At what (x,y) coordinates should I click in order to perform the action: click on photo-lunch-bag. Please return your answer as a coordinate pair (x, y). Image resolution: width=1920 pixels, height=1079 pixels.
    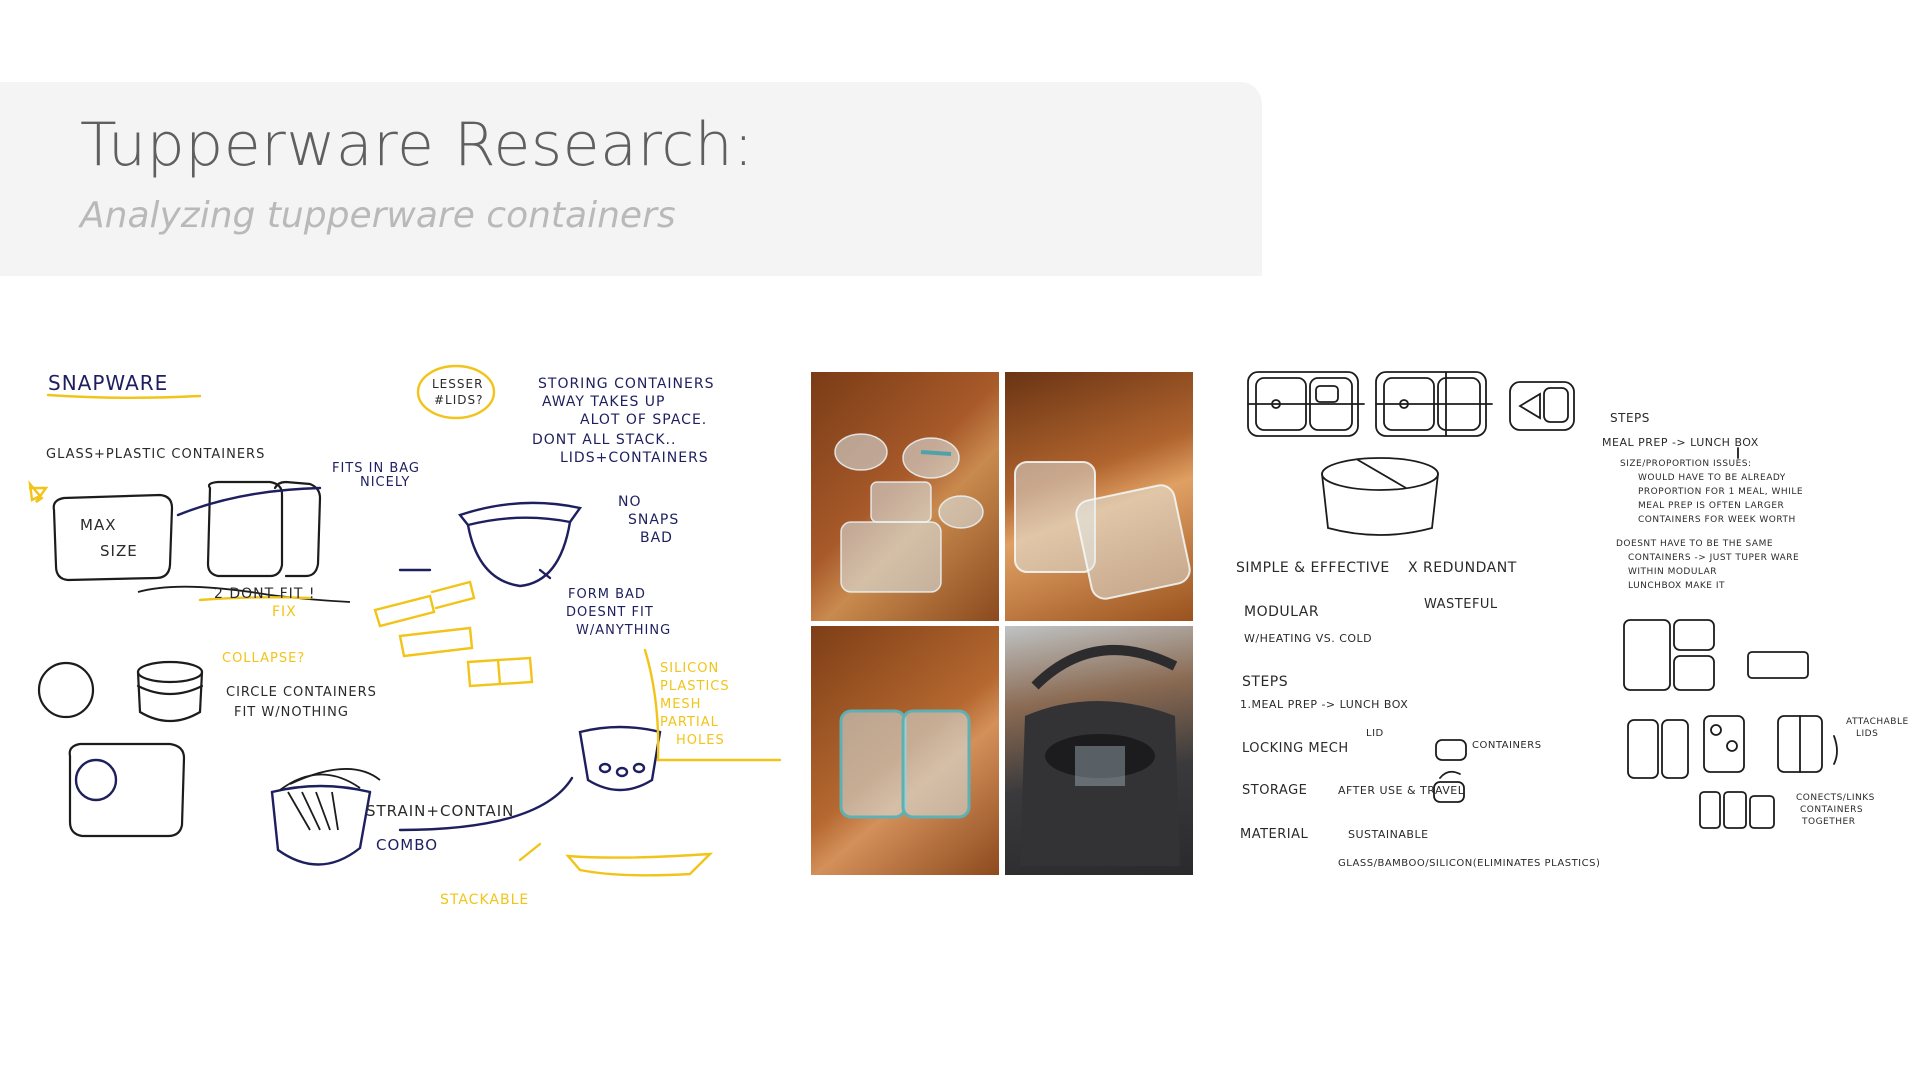
    Looking at the image, I should click on (1099, 750).